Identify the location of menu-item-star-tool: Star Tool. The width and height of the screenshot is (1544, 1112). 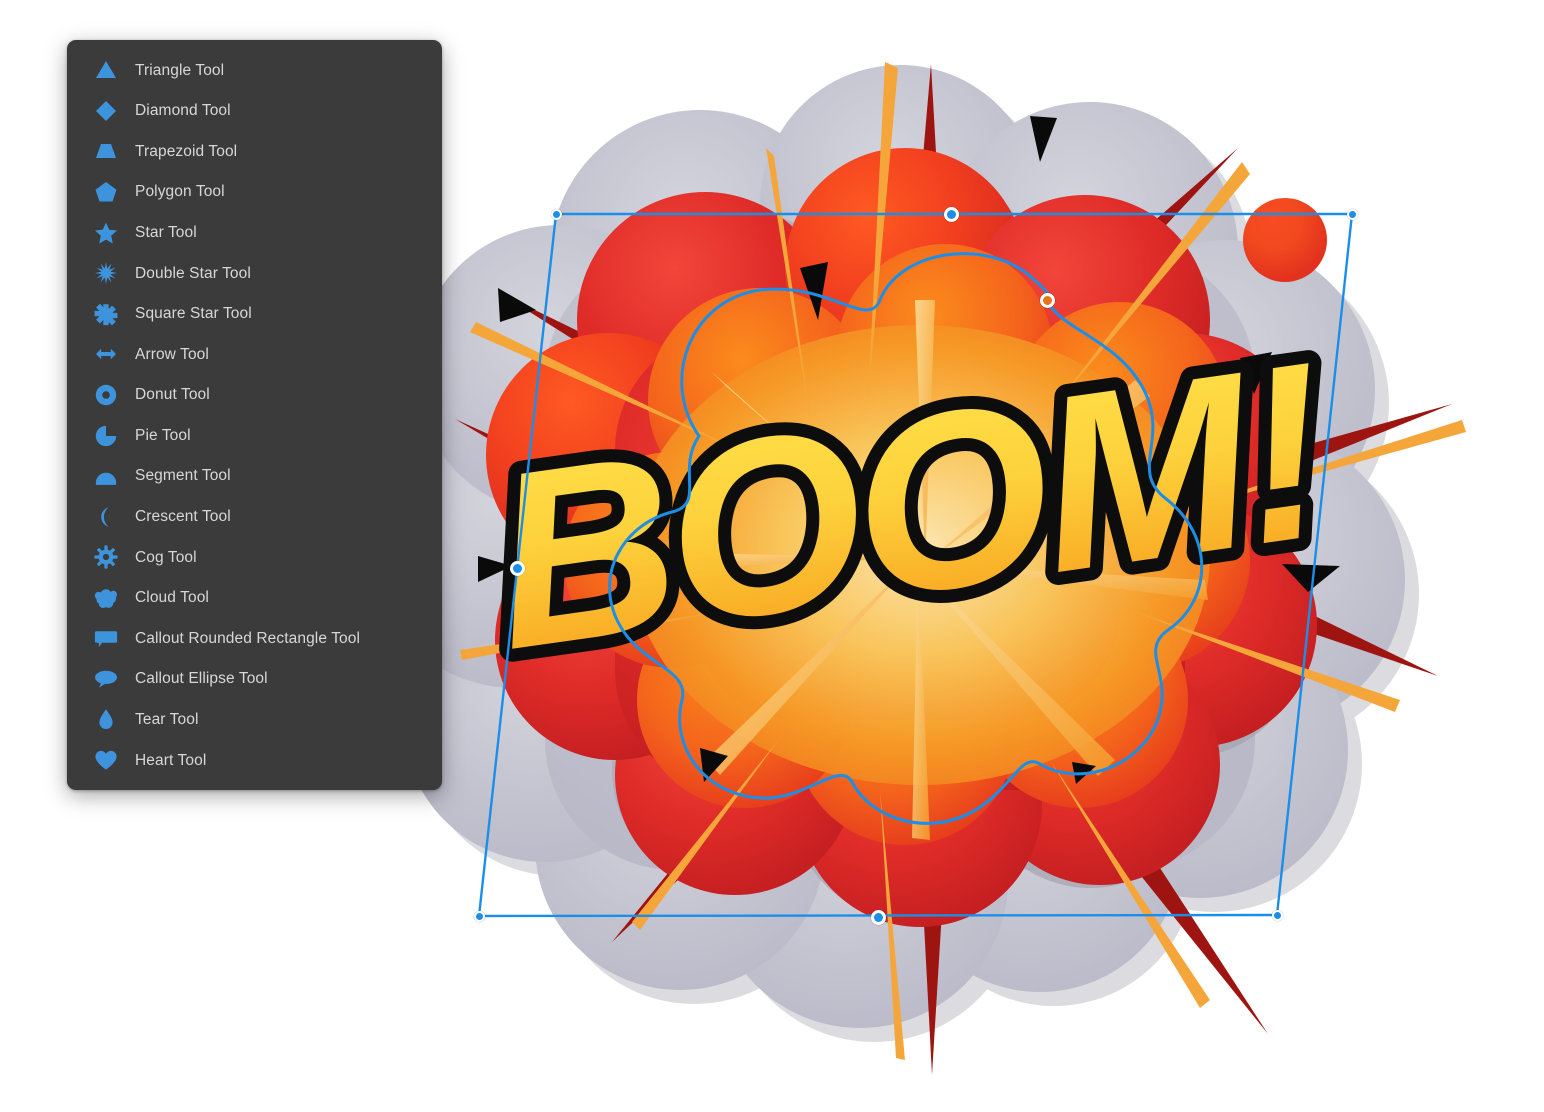
(254, 232).